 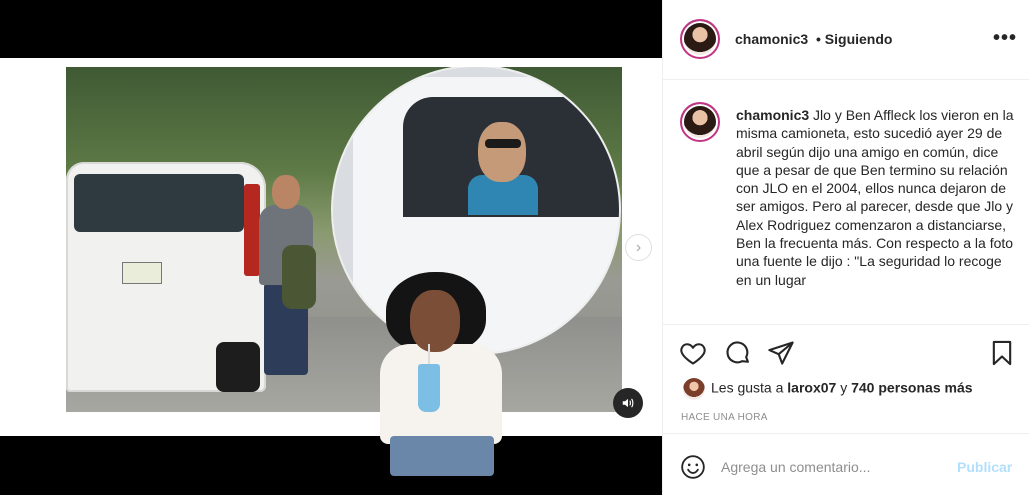 I want to click on comment-input, so click(x=831, y=467).